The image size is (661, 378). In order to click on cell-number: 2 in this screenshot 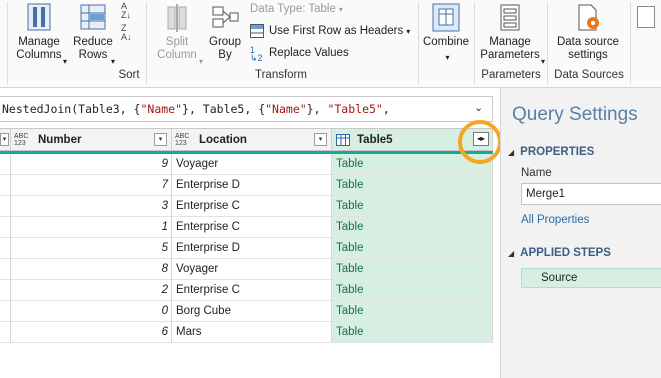, I will do `click(91, 290)`.